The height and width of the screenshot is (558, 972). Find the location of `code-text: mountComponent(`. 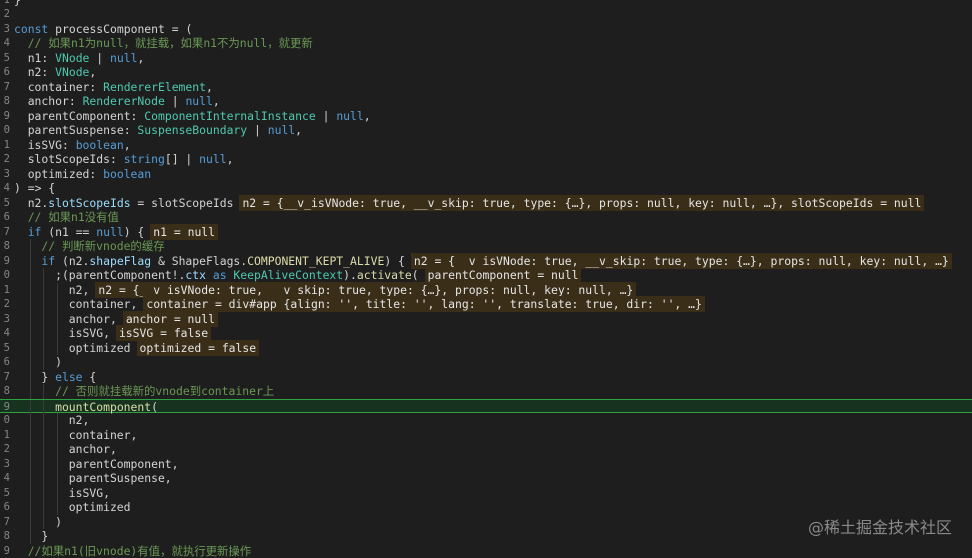

code-text: mountComponent( is located at coordinates (106, 407).